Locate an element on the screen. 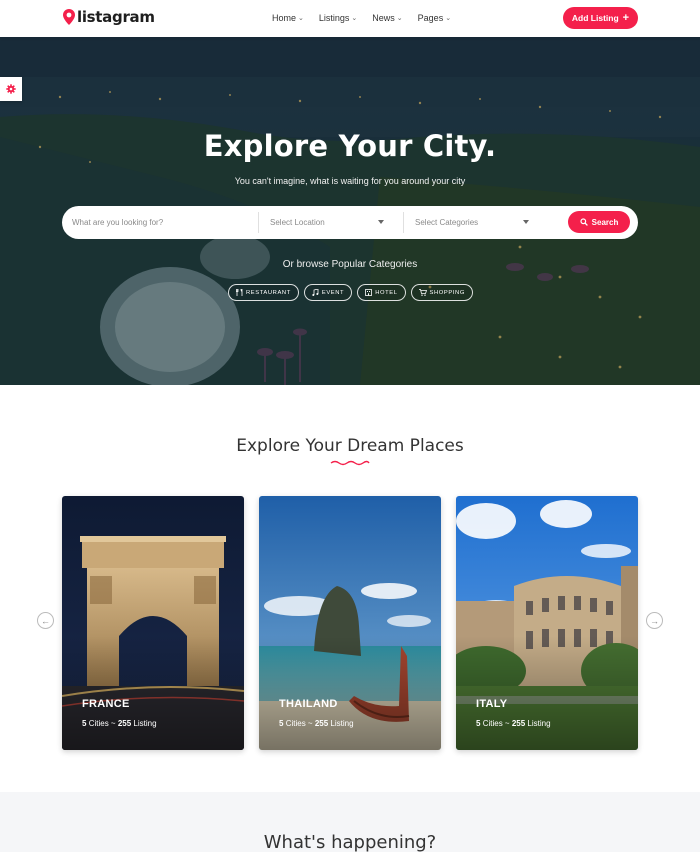  category-pill-restaurant: RESTAURANT is located at coordinates (263, 292).